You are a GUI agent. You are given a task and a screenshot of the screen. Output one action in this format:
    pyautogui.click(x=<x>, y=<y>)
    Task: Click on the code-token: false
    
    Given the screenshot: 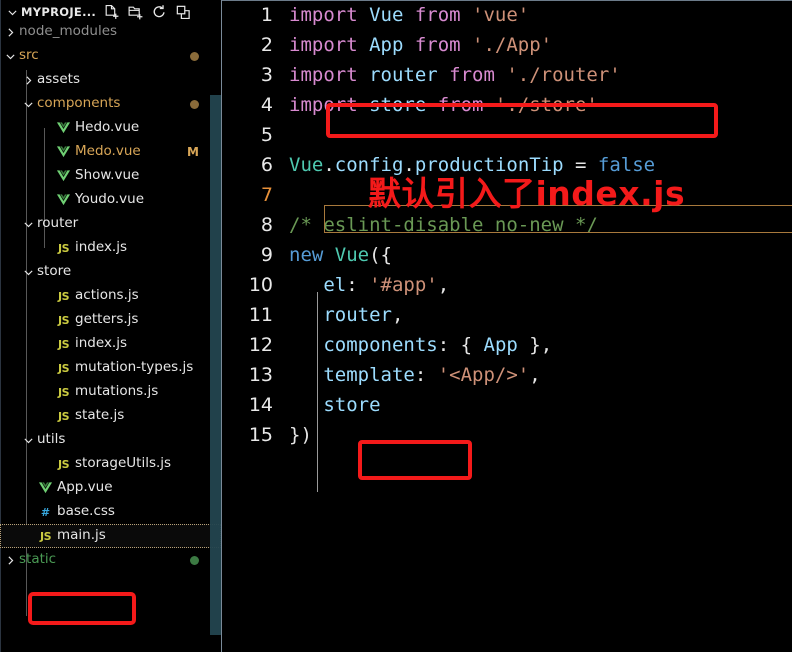 What is the action you would take?
    pyautogui.click(x=626, y=165)
    